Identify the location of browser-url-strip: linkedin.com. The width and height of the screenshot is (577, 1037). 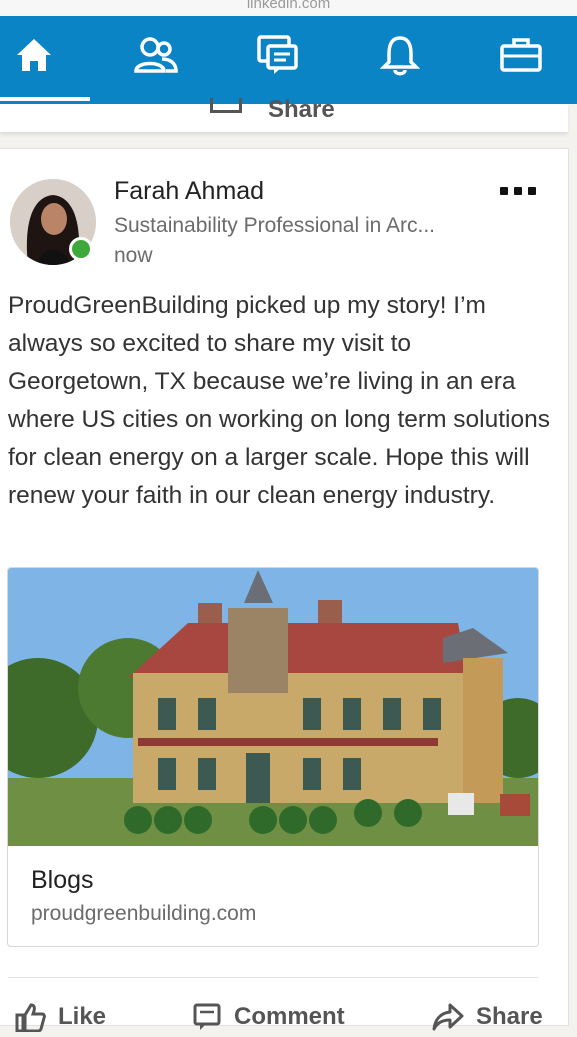
(288, 8).